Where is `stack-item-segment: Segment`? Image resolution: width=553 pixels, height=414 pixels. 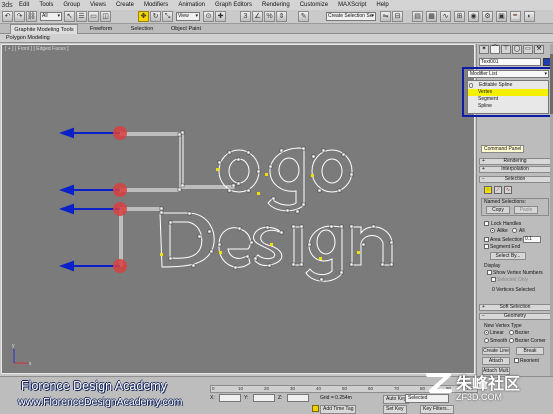 stack-item-segment: Segment is located at coordinates (508, 99).